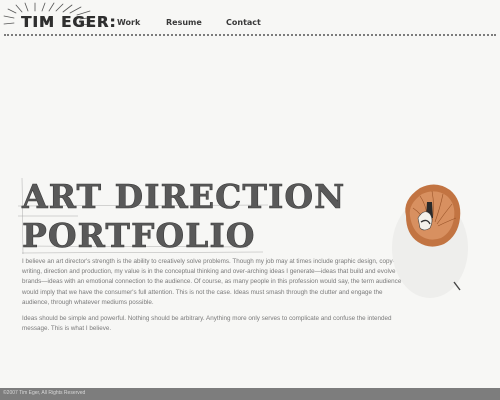 This screenshot has height=400, width=500. Describe the element at coordinates (184, 196) in the screenshot. I see `hero-title-line-1: ART DIRECTION` at that location.